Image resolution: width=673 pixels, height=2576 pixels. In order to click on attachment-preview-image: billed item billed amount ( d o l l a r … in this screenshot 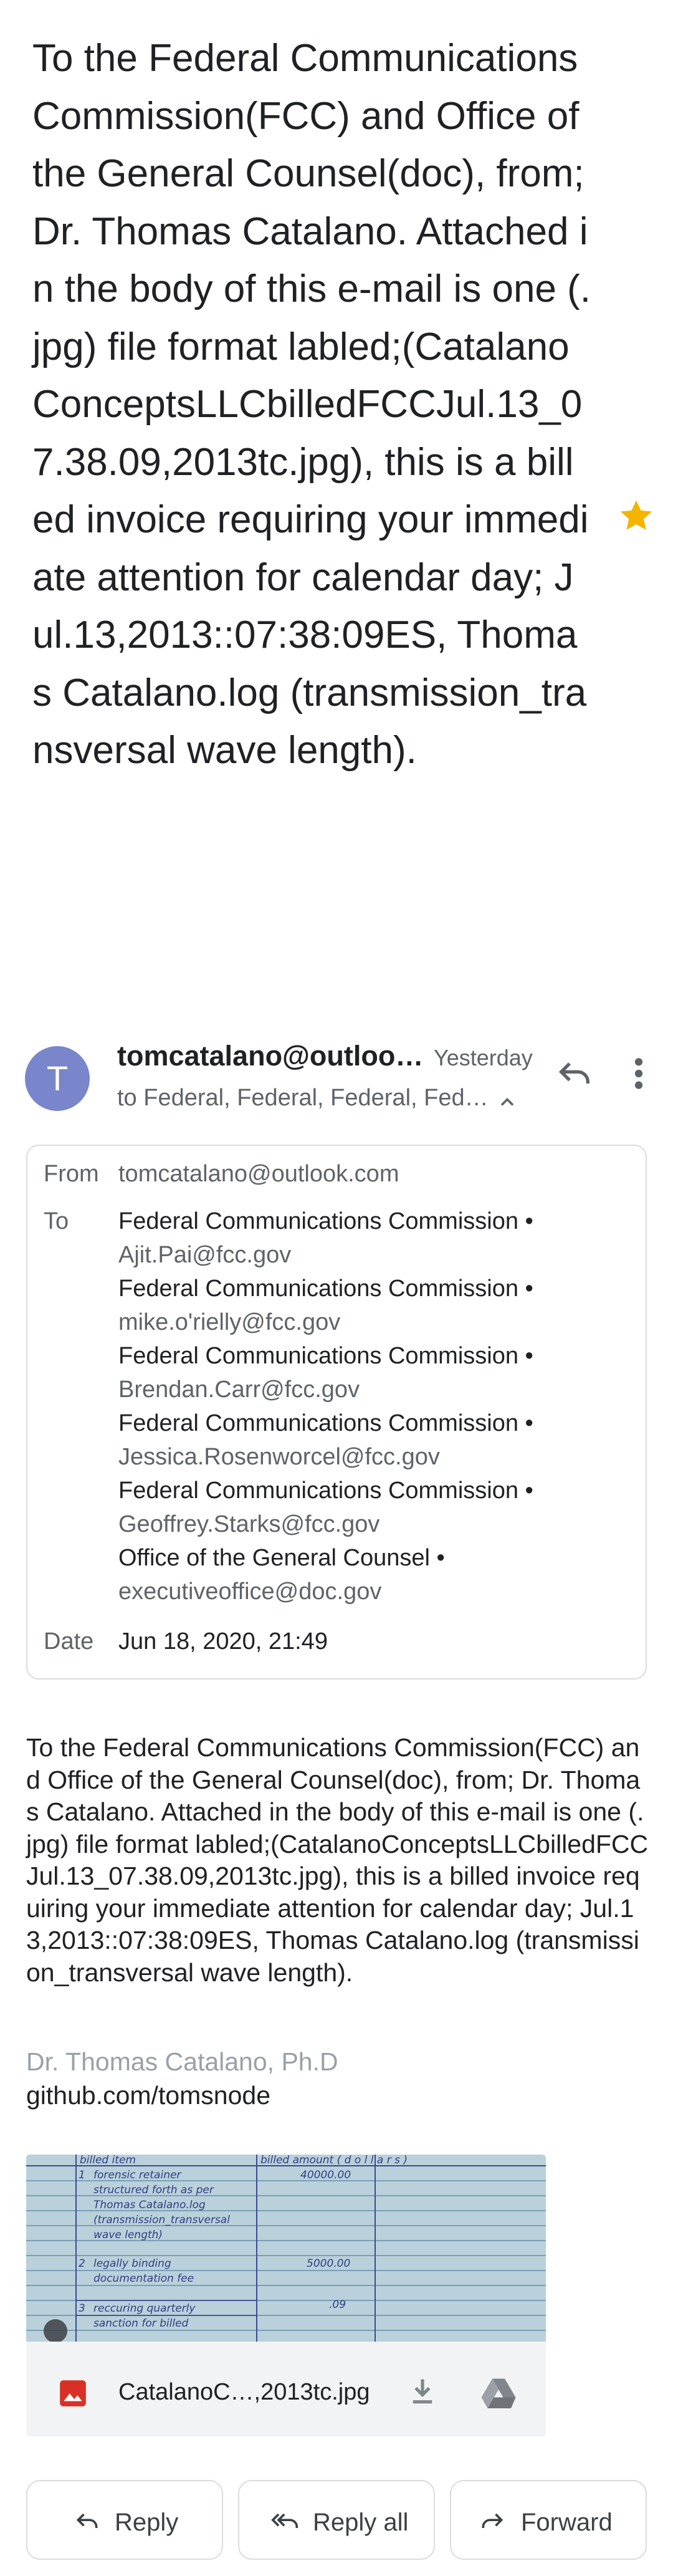, I will do `click(286, 2248)`.